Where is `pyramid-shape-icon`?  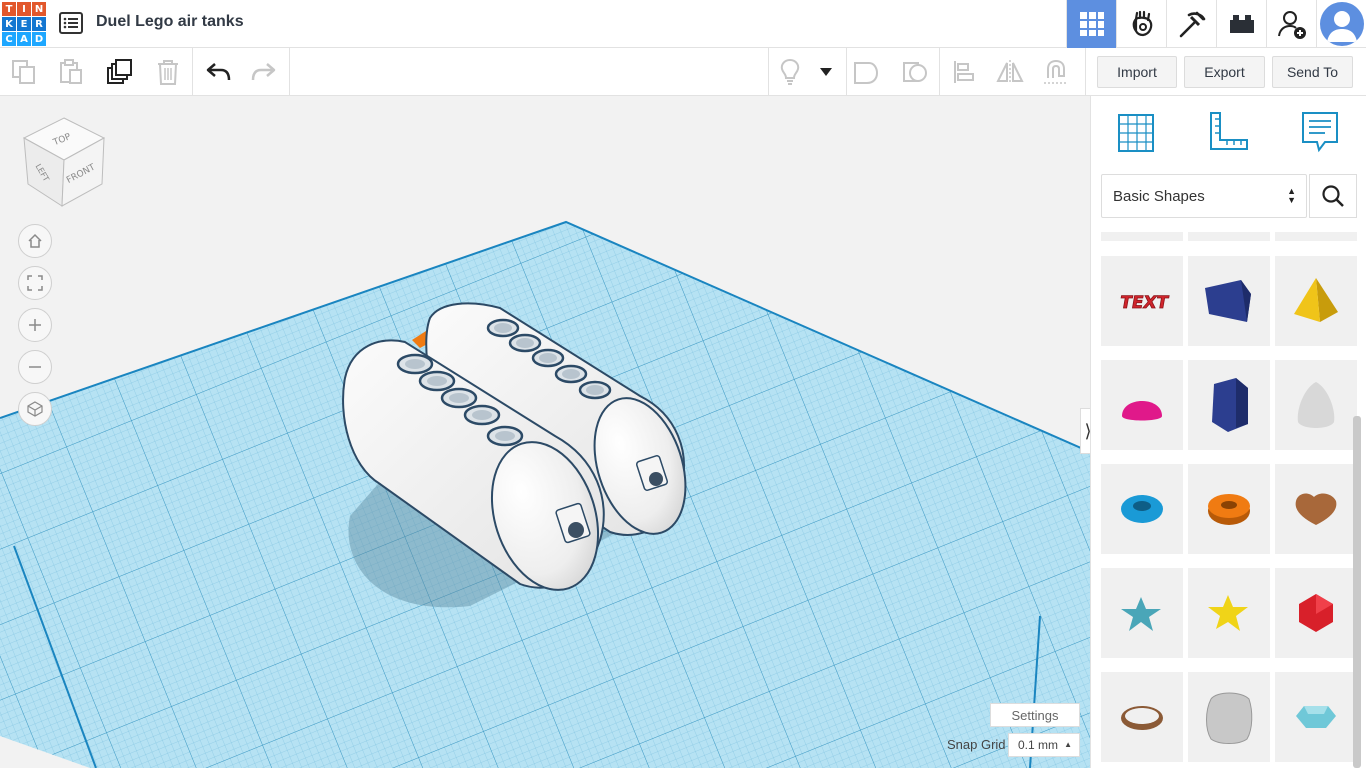 pyramid-shape-icon is located at coordinates (1316, 300).